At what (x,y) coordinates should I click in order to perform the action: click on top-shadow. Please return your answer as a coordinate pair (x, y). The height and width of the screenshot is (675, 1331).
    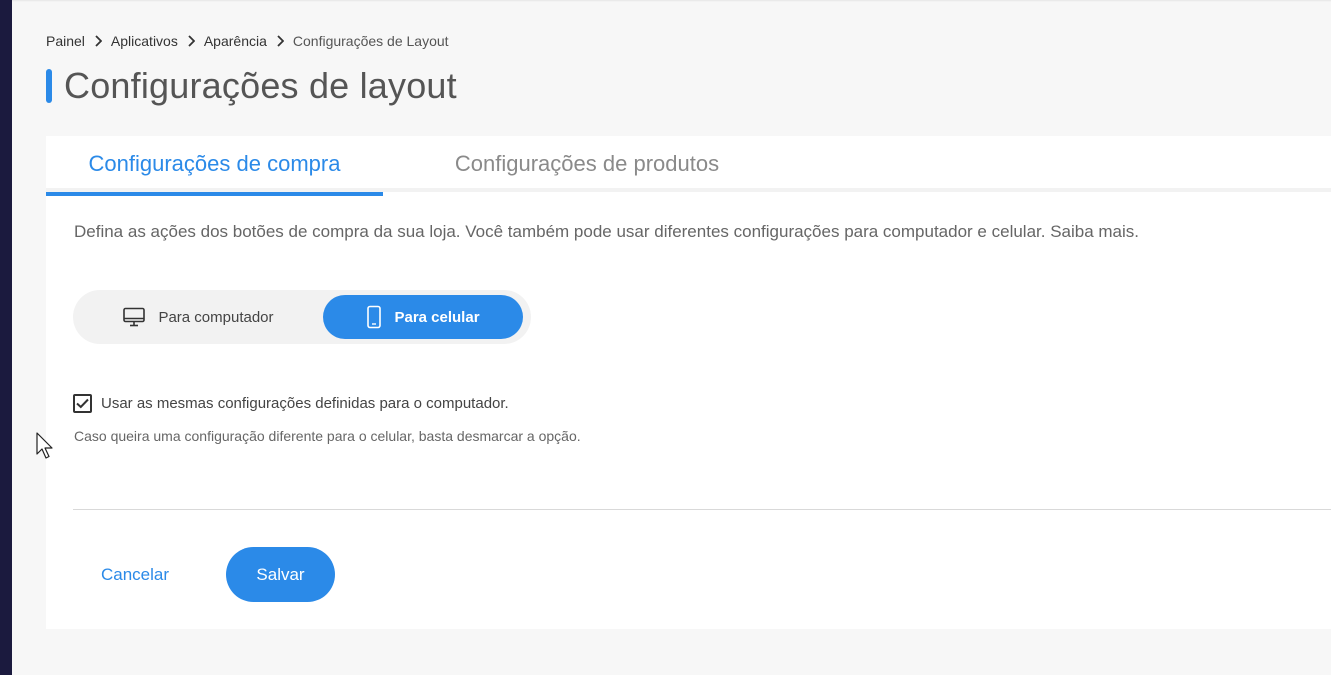
    Looking at the image, I should click on (671, 1).